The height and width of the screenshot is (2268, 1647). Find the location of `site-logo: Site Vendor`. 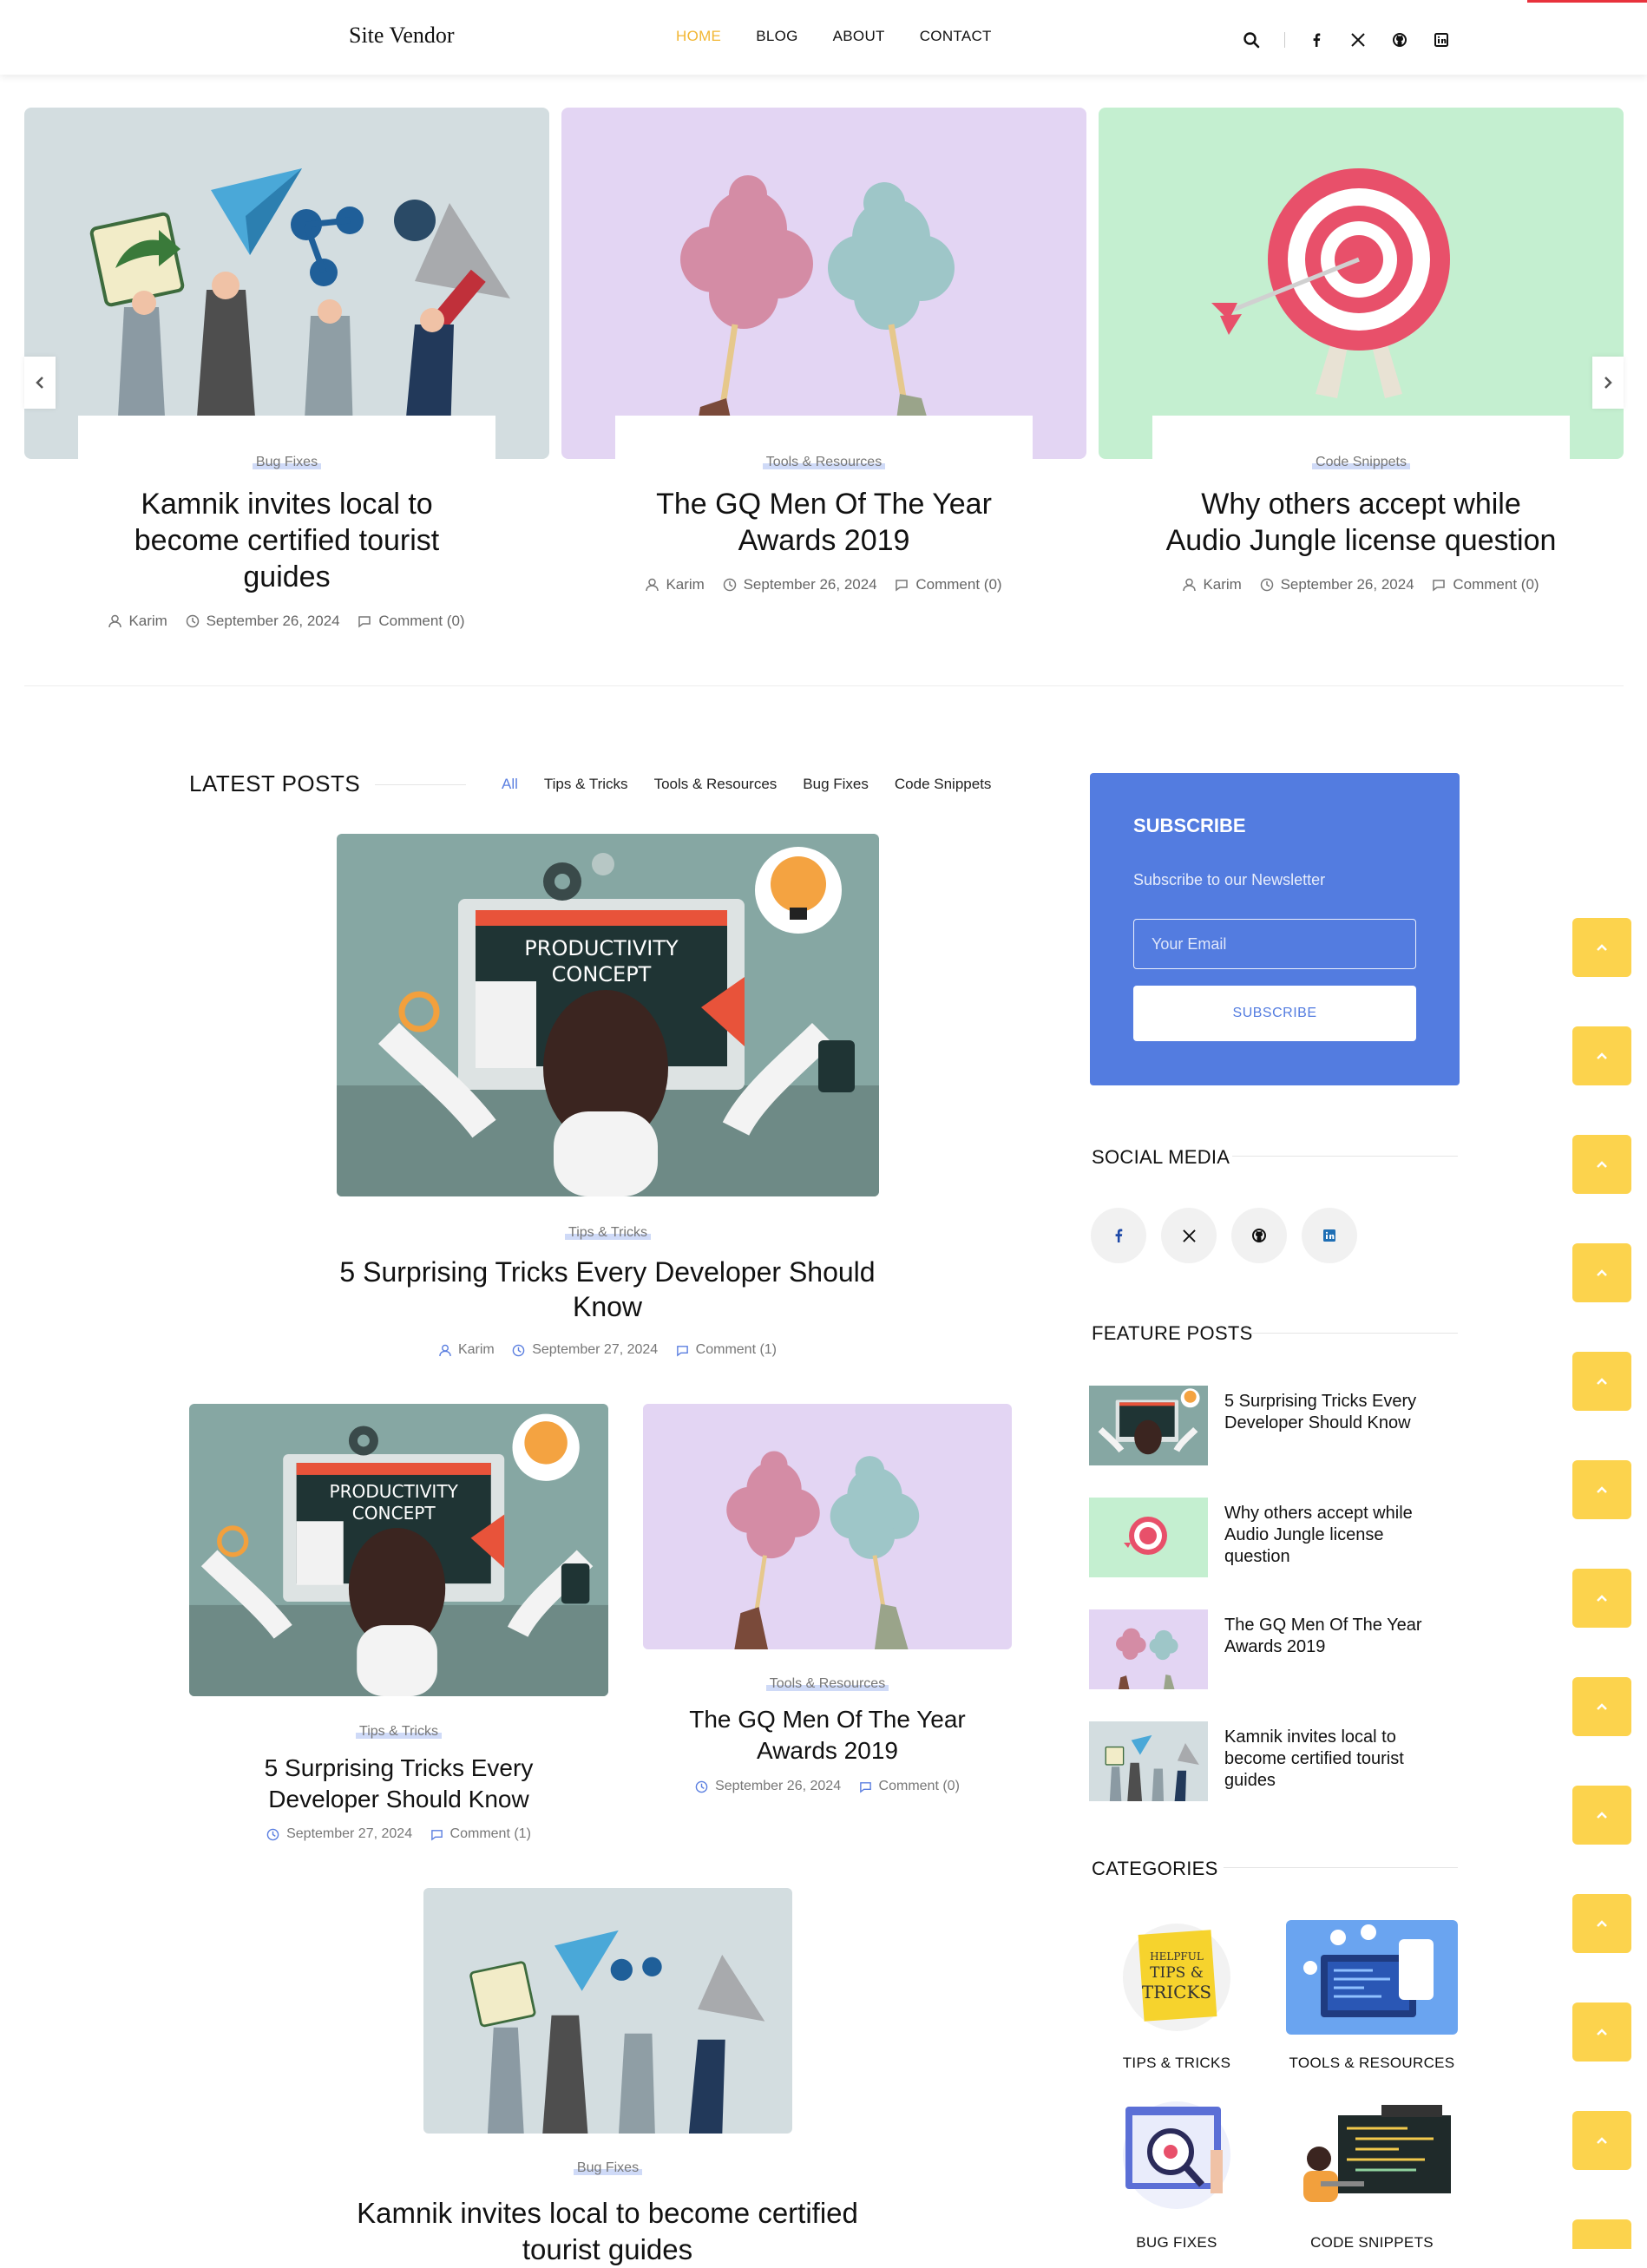

site-logo: Site Vendor is located at coordinates (402, 36).